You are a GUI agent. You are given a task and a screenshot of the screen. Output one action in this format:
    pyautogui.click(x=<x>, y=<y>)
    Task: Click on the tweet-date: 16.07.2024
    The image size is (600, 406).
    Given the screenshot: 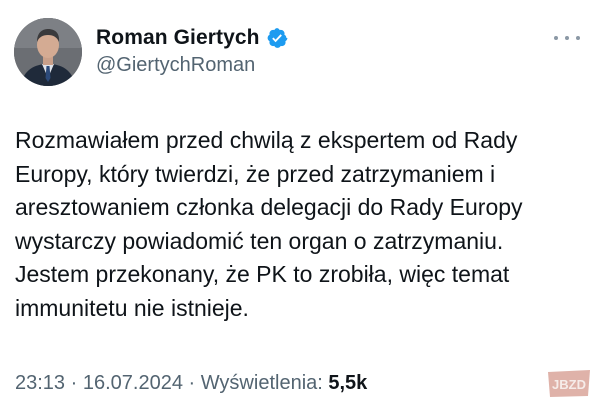 What is the action you would take?
    pyautogui.click(x=133, y=383)
    